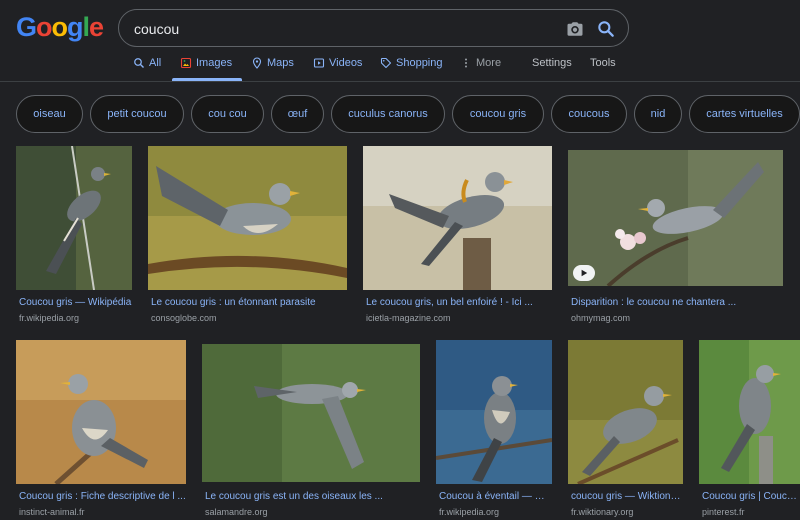 This screenshot has width=800, height=520. What do you see at coordinates (386, 63) in the screenshot?
I see `tag-icon` at bounding box center [386, 63].